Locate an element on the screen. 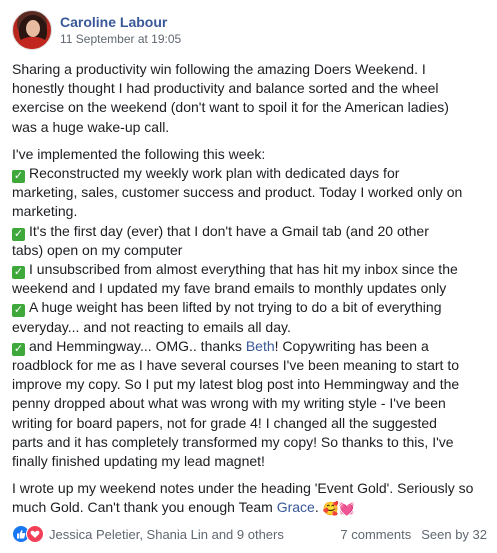 The height and width of the screenshot is (553, 497). avatar-face is located at coordinates (33, 28).